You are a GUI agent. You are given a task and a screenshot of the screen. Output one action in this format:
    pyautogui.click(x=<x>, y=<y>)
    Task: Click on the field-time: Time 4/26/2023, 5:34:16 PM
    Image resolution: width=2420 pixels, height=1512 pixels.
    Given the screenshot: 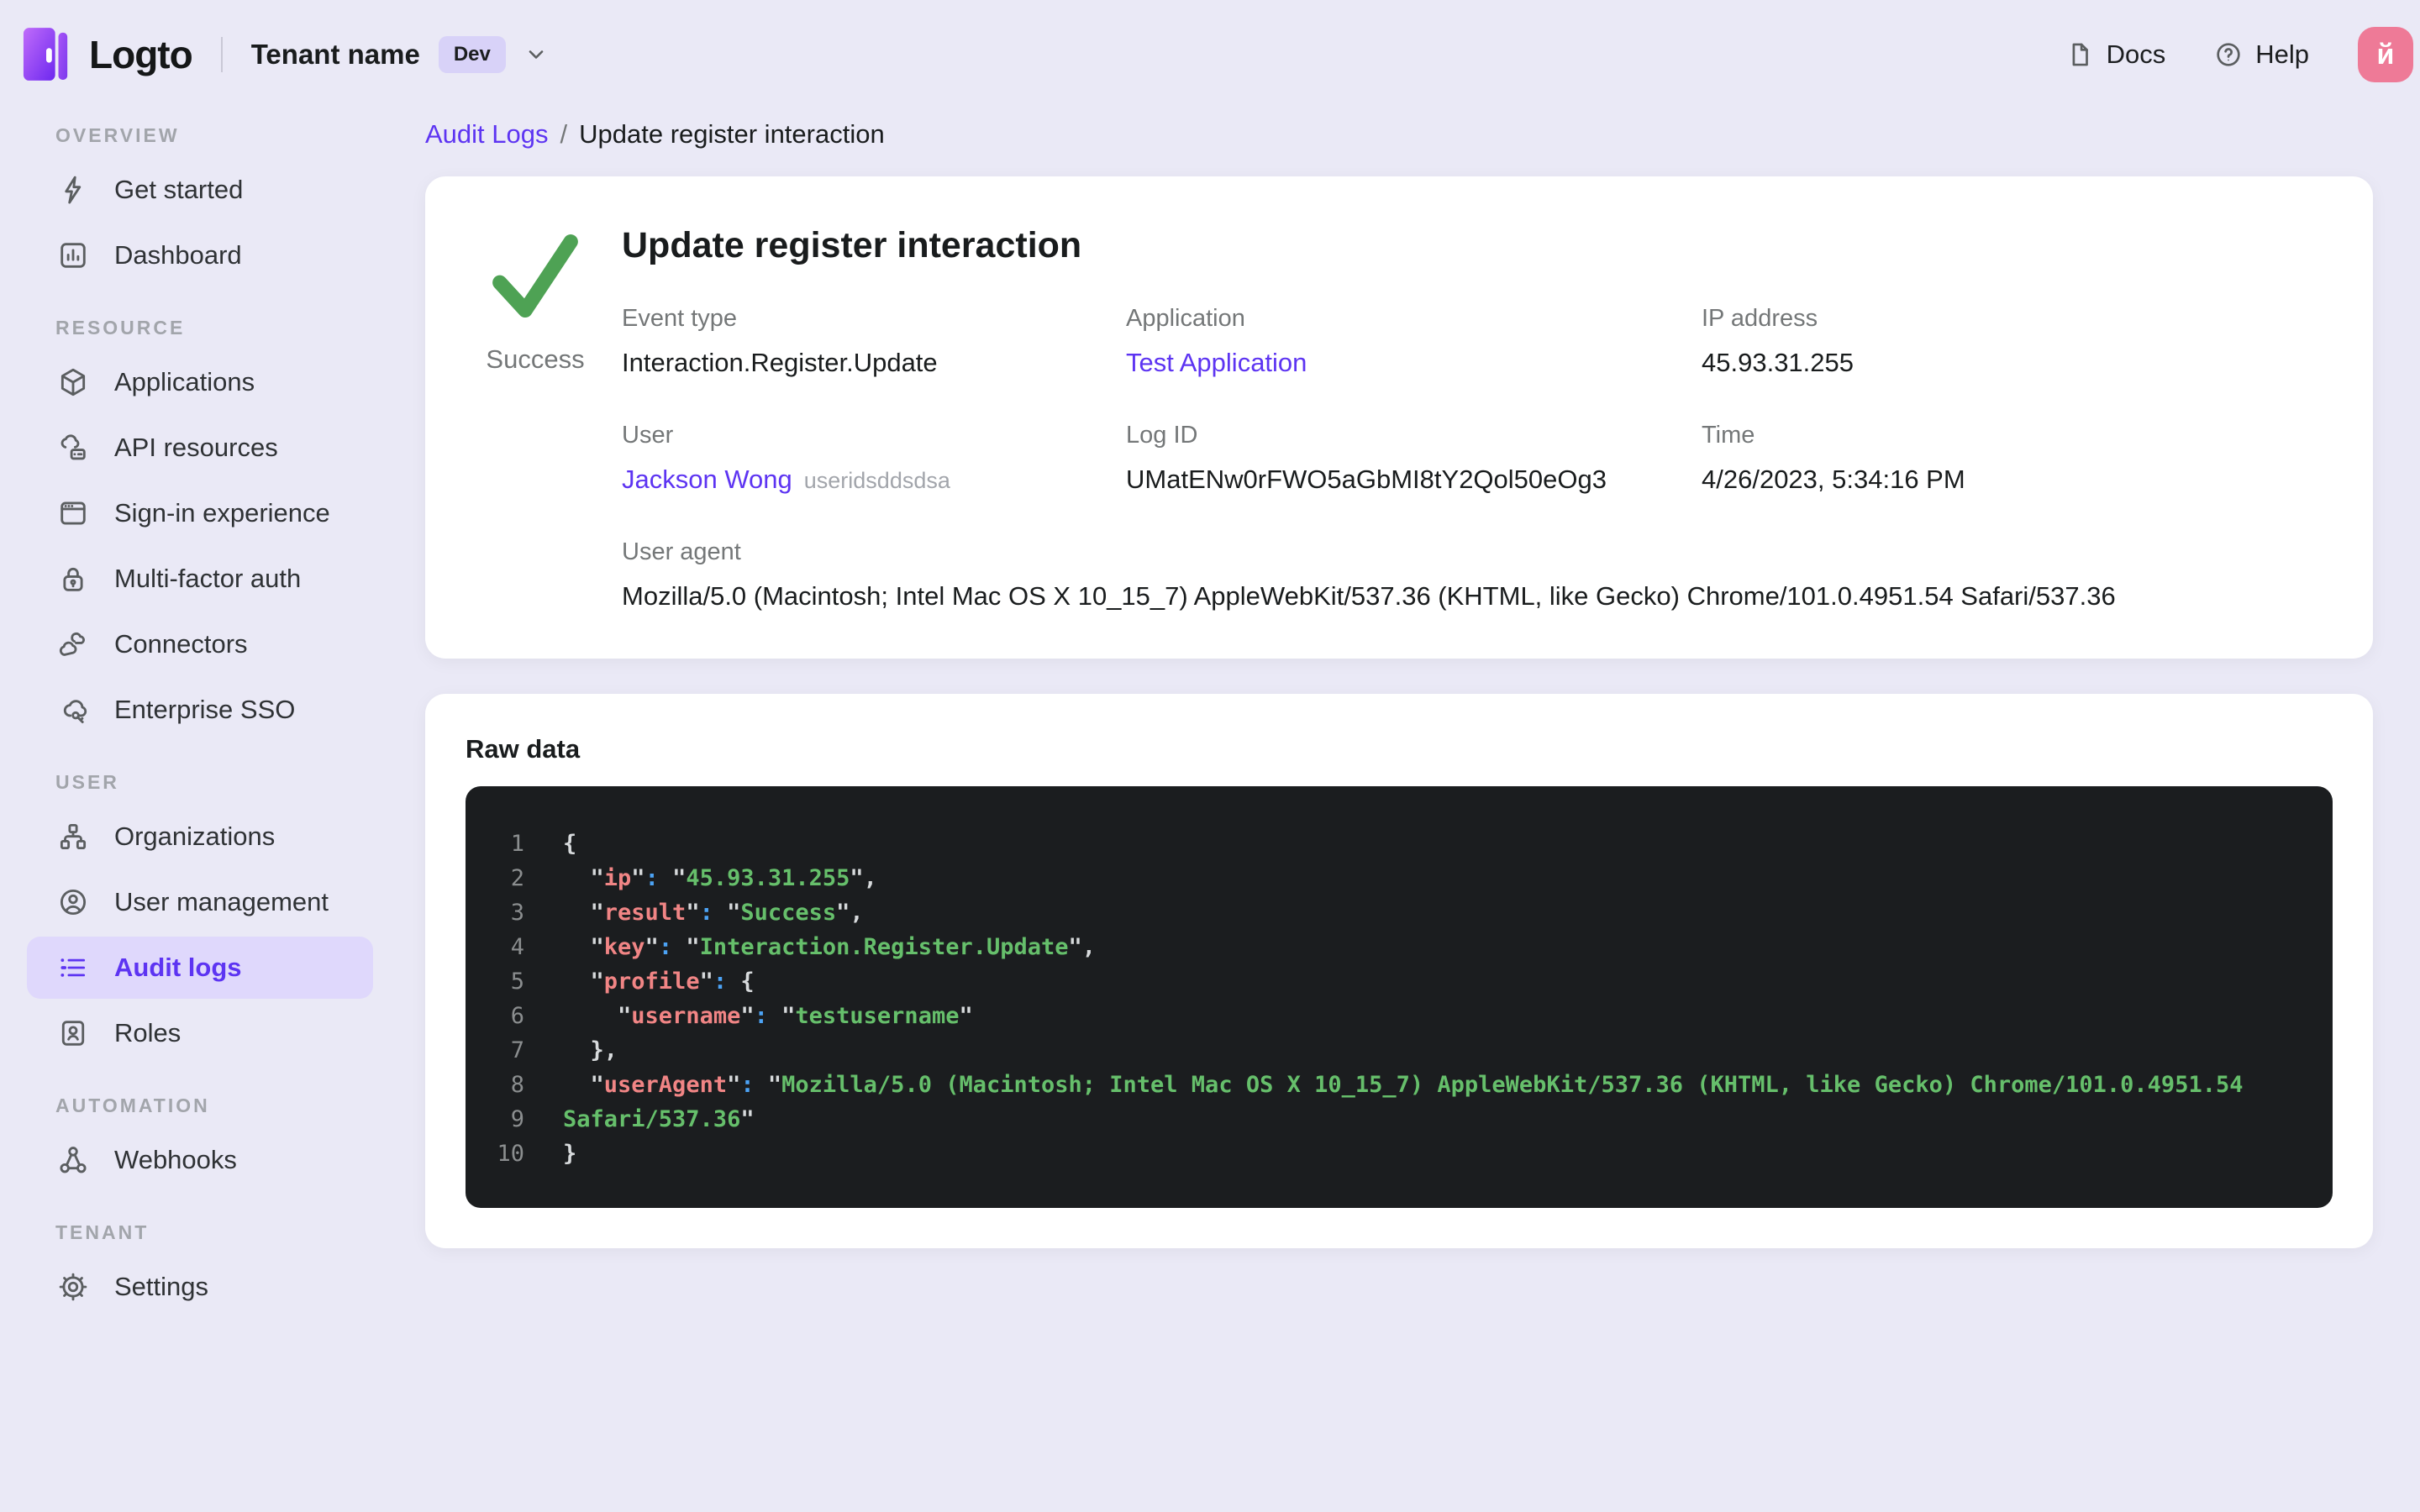 What is the action you would take?
    pyautogui.click(x=2014, y=458)
    